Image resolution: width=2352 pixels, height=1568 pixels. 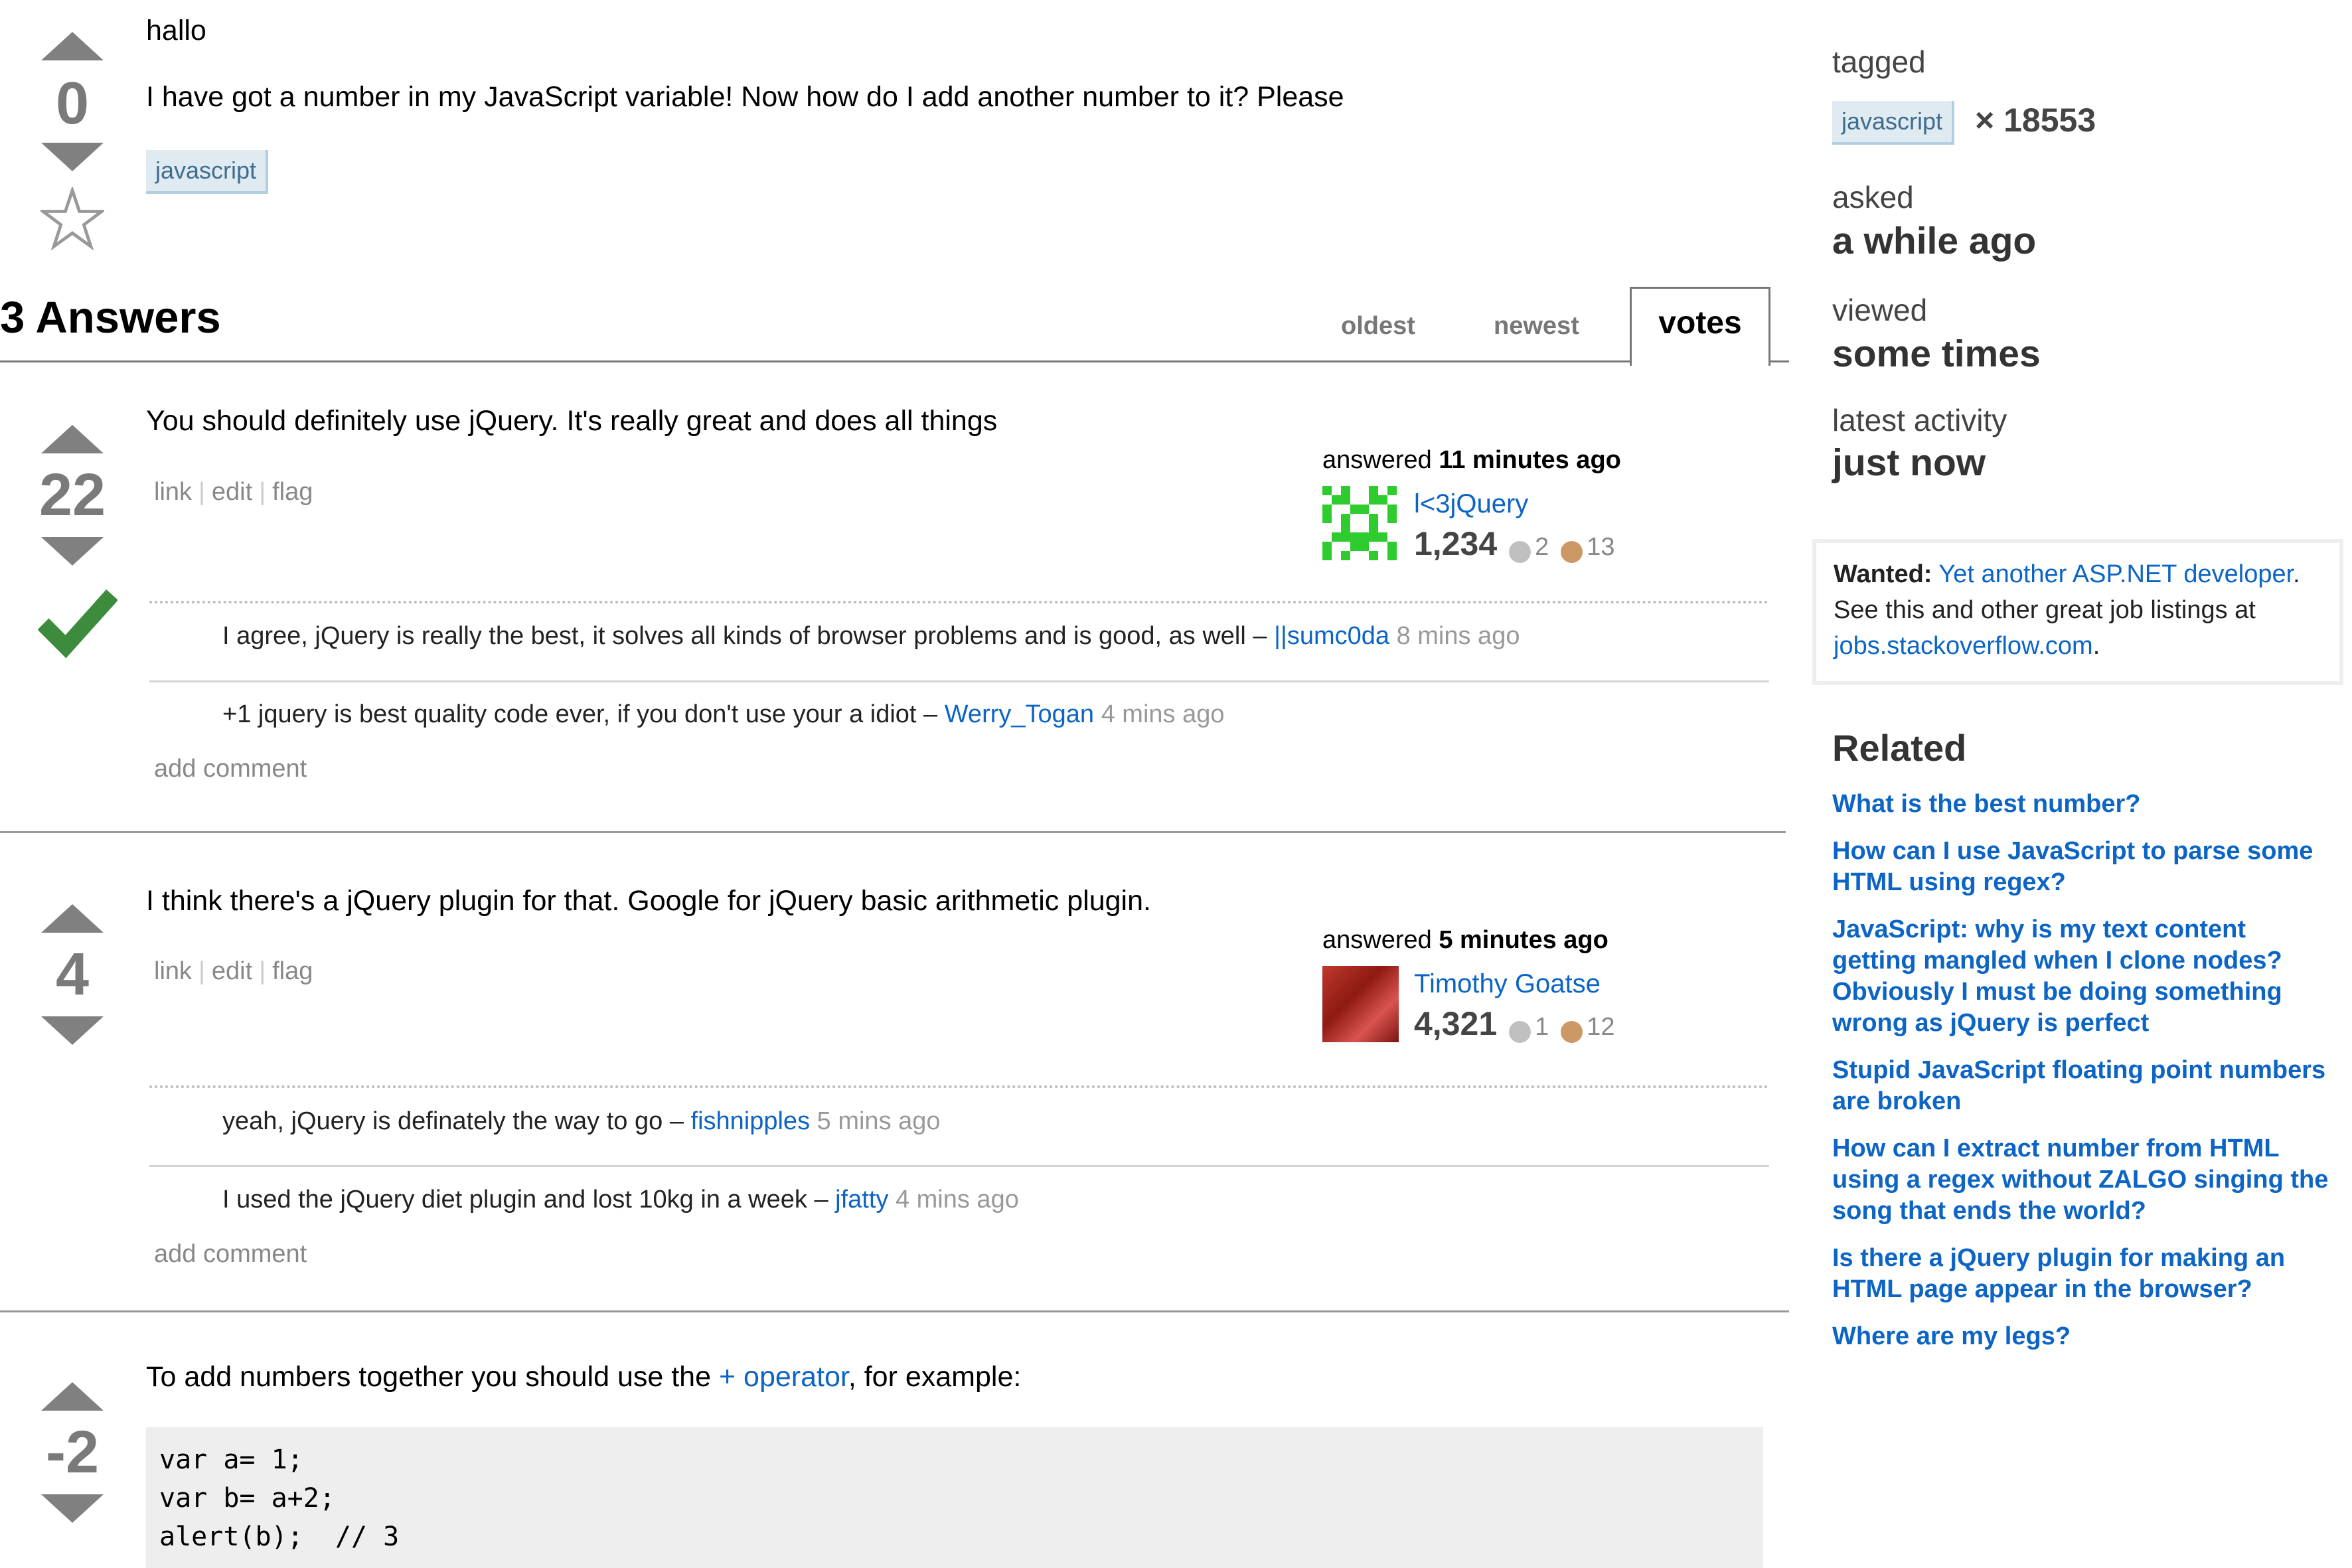 I want to click on comment-user: Werry_Togan, so click(x=1020, y=714).